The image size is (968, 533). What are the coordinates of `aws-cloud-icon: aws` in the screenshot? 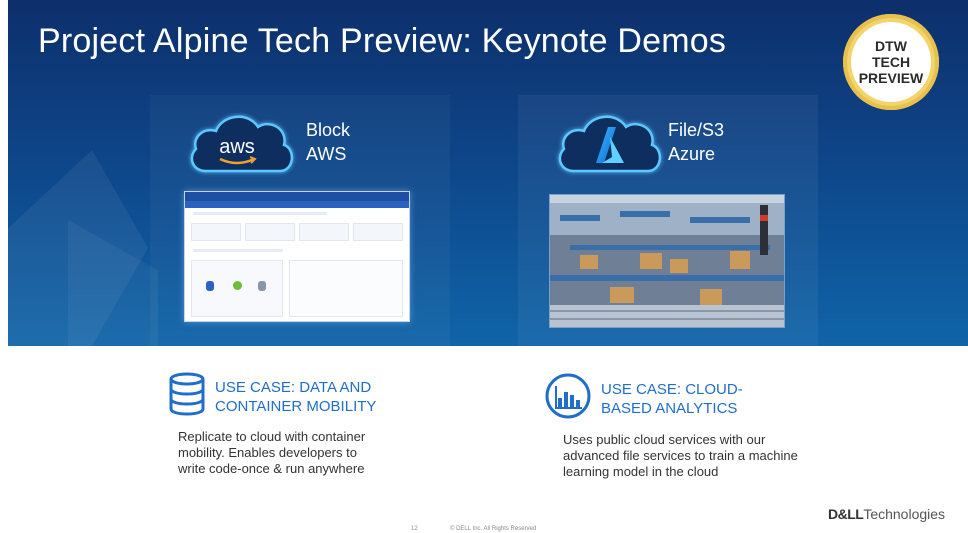 It's located at (241, 144).